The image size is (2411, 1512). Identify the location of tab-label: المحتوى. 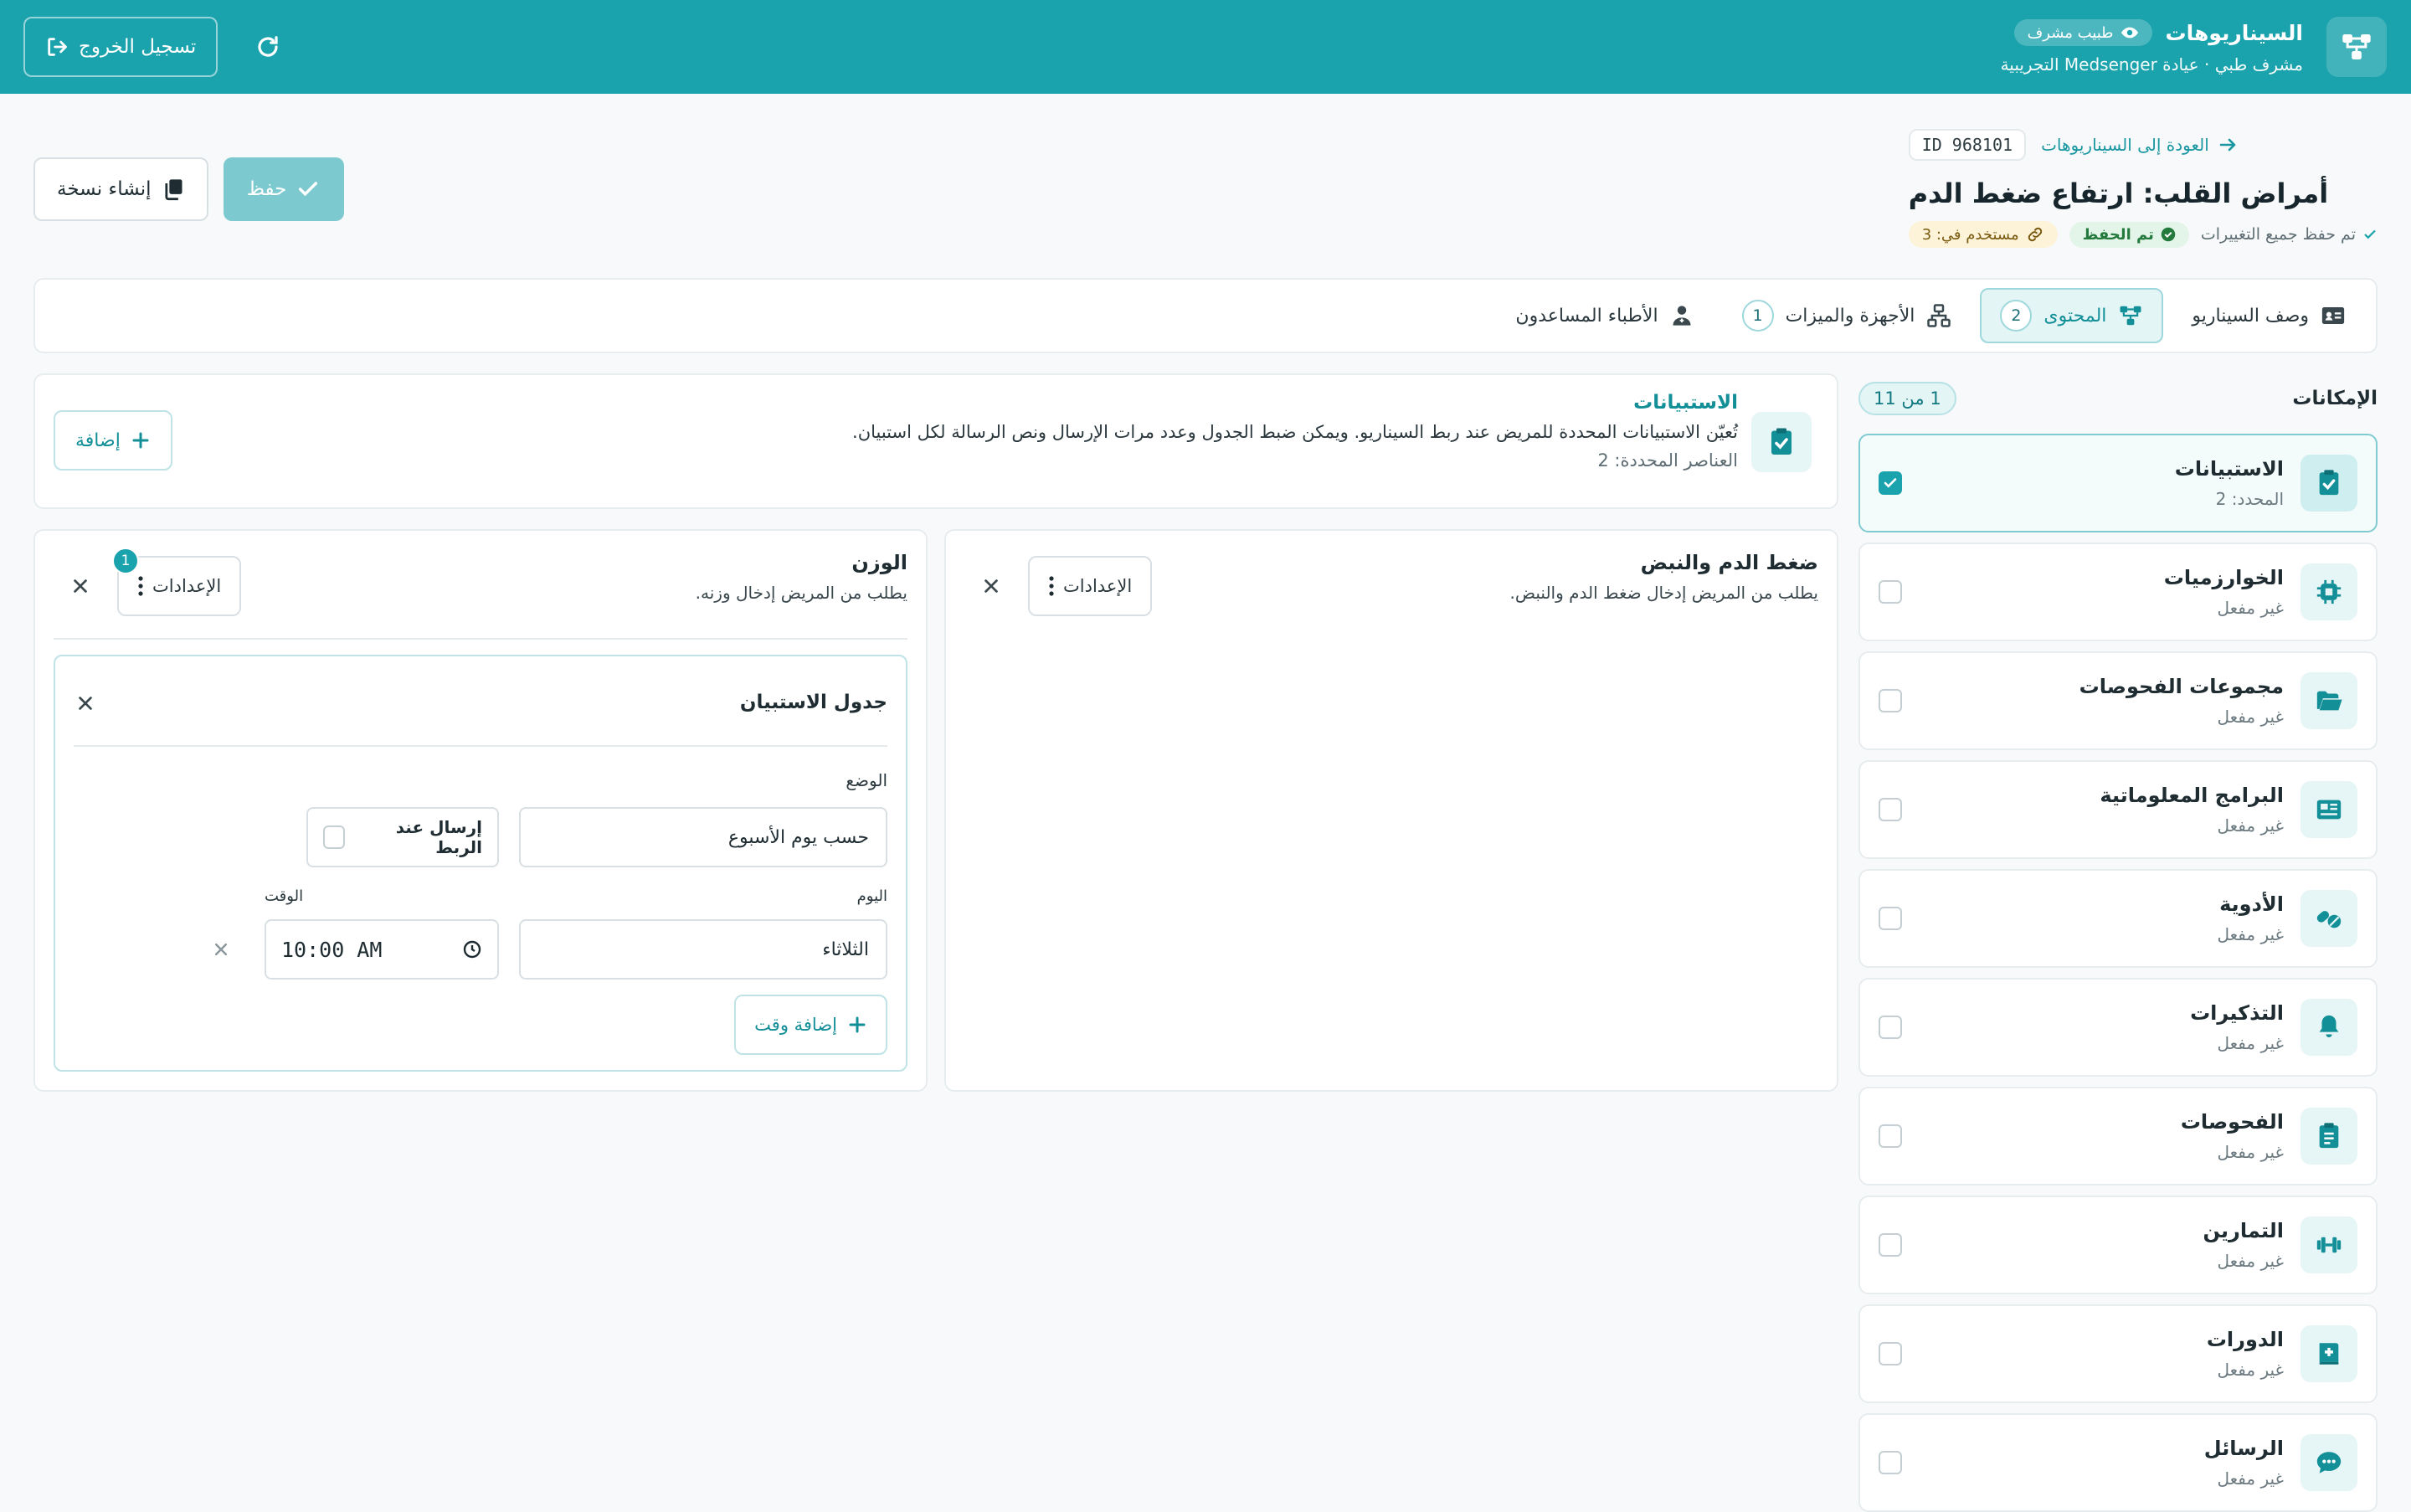
(2075, 316).